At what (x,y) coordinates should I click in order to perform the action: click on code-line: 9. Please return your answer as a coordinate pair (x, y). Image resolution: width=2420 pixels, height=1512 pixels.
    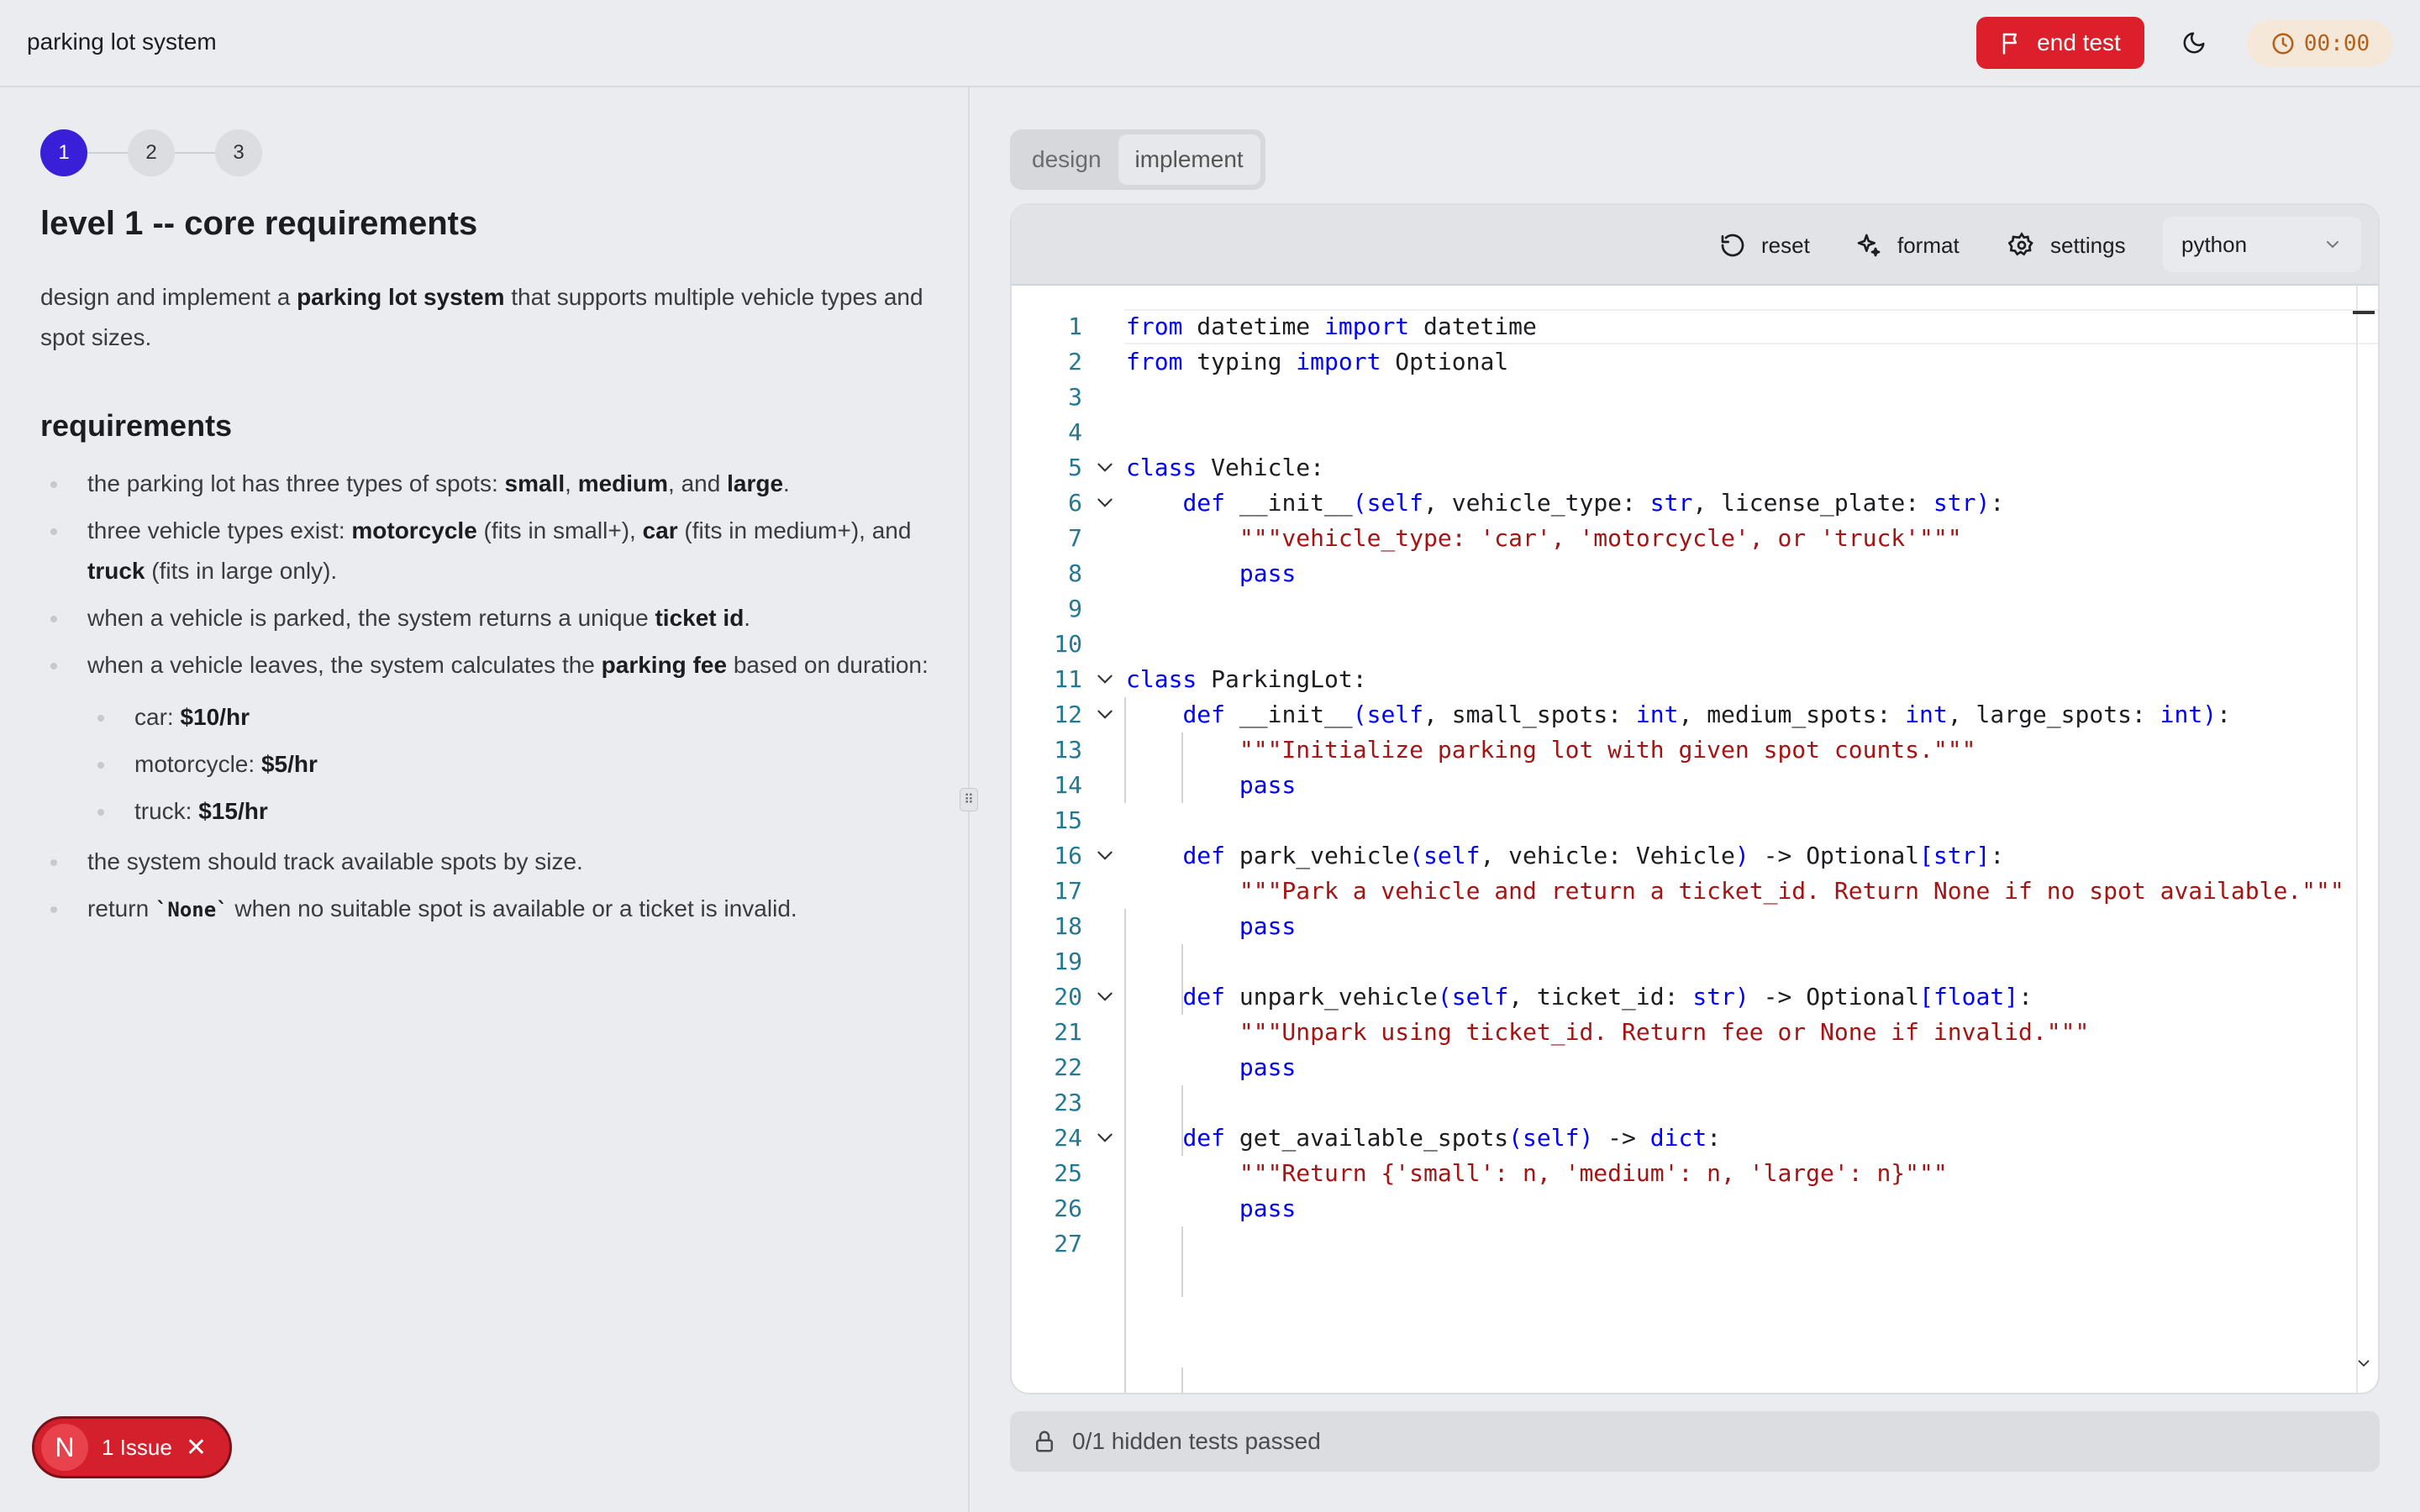
    Looking at the image, I should click on (1695, 609).